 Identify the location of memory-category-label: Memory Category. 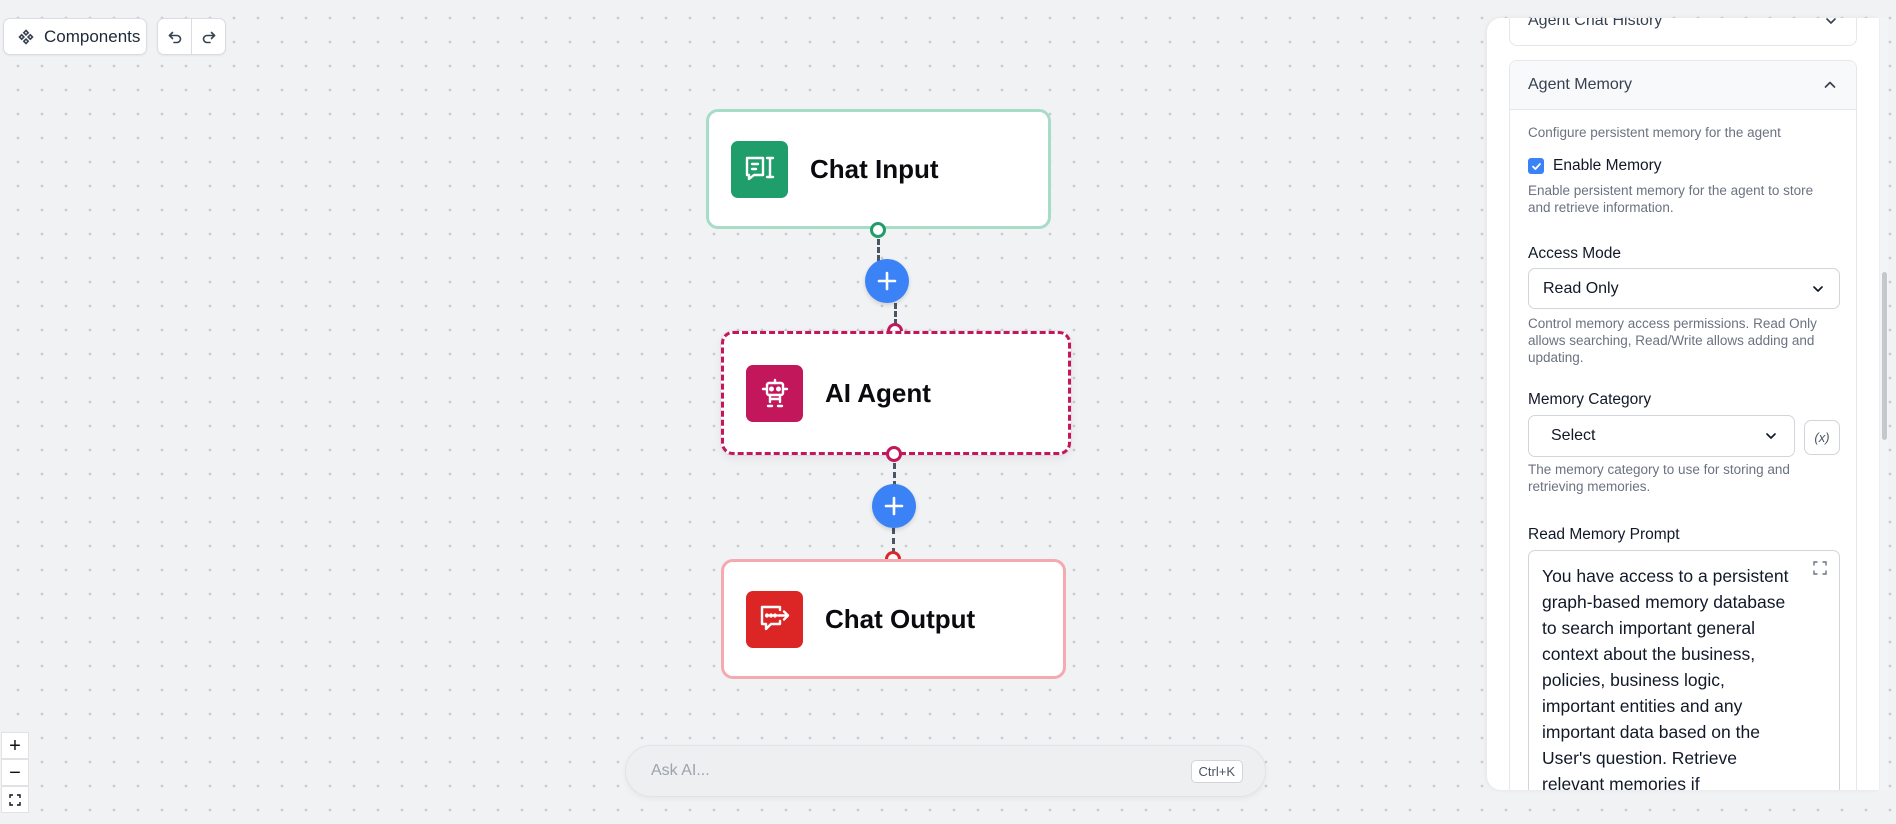
(1590, 399).